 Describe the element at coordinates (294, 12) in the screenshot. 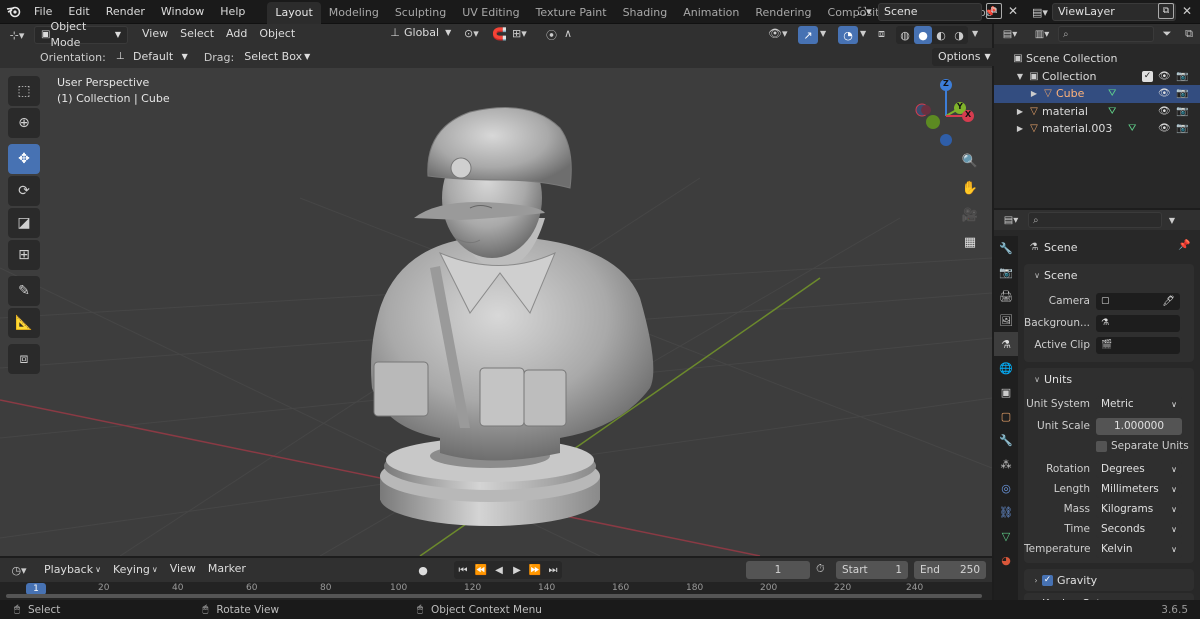

I see `tab-layout: Layout` at that location.